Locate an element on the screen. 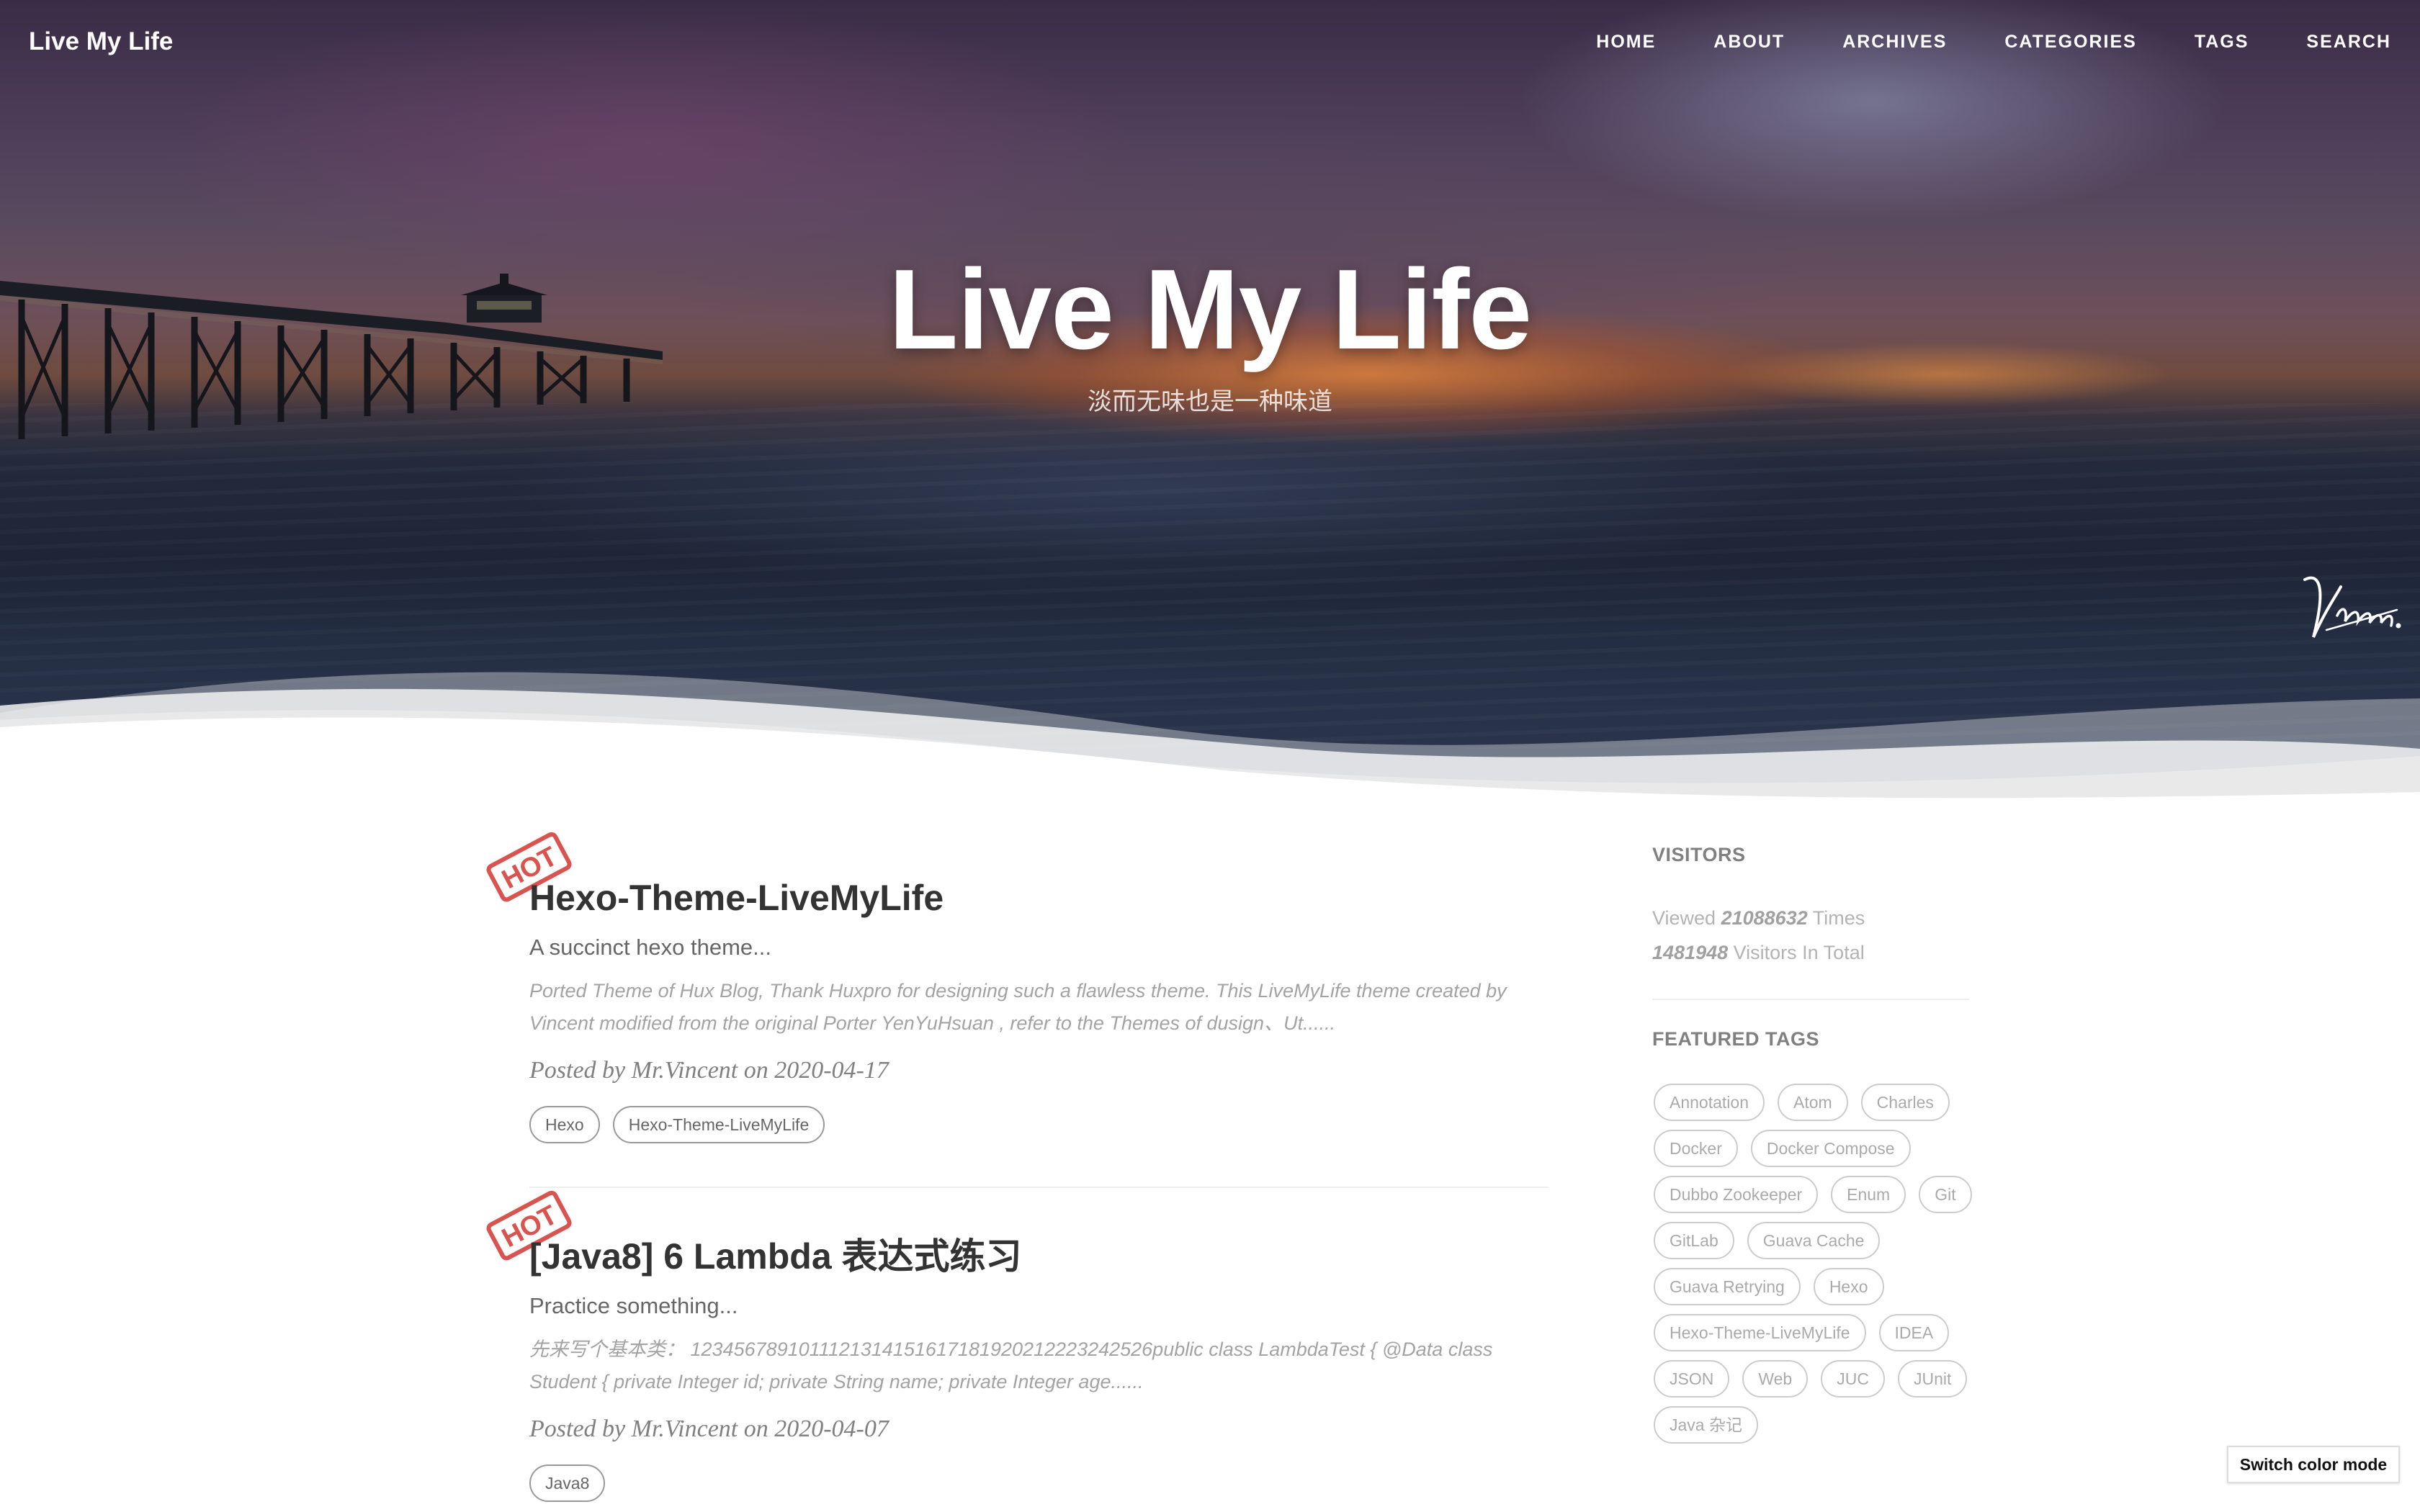 The width and height of the screenshot is (2420, 1512). visitors-heading: VISITORS is located at coordinates (1699, 854).